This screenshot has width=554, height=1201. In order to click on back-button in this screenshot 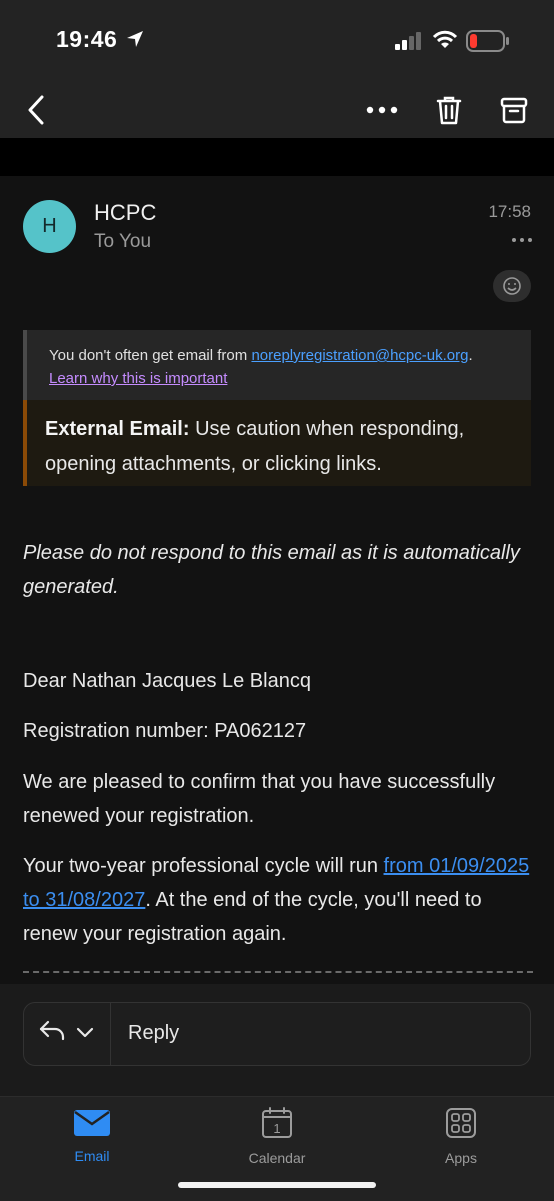, I will do `click(36, 110)`.